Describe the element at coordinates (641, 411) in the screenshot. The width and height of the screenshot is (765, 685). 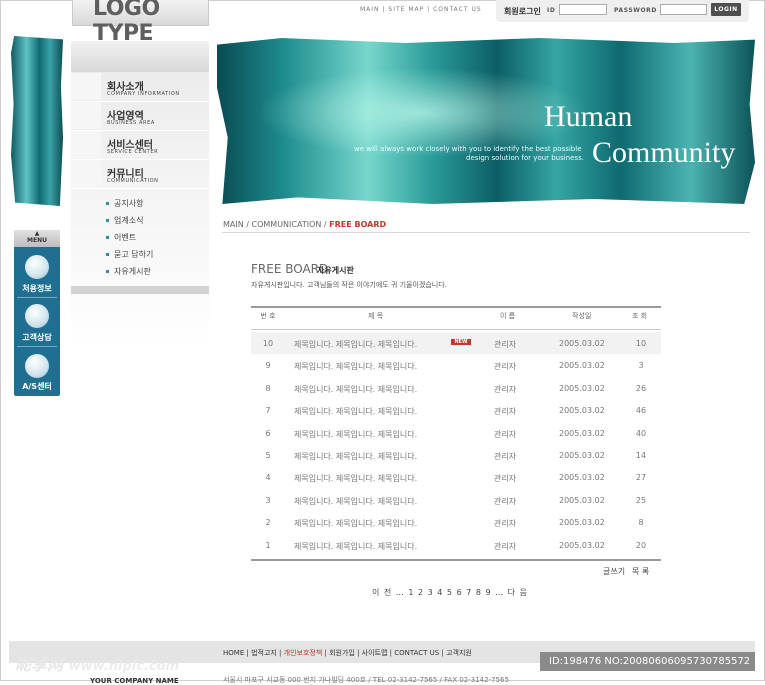
I see `cell-views: 46` at that location.